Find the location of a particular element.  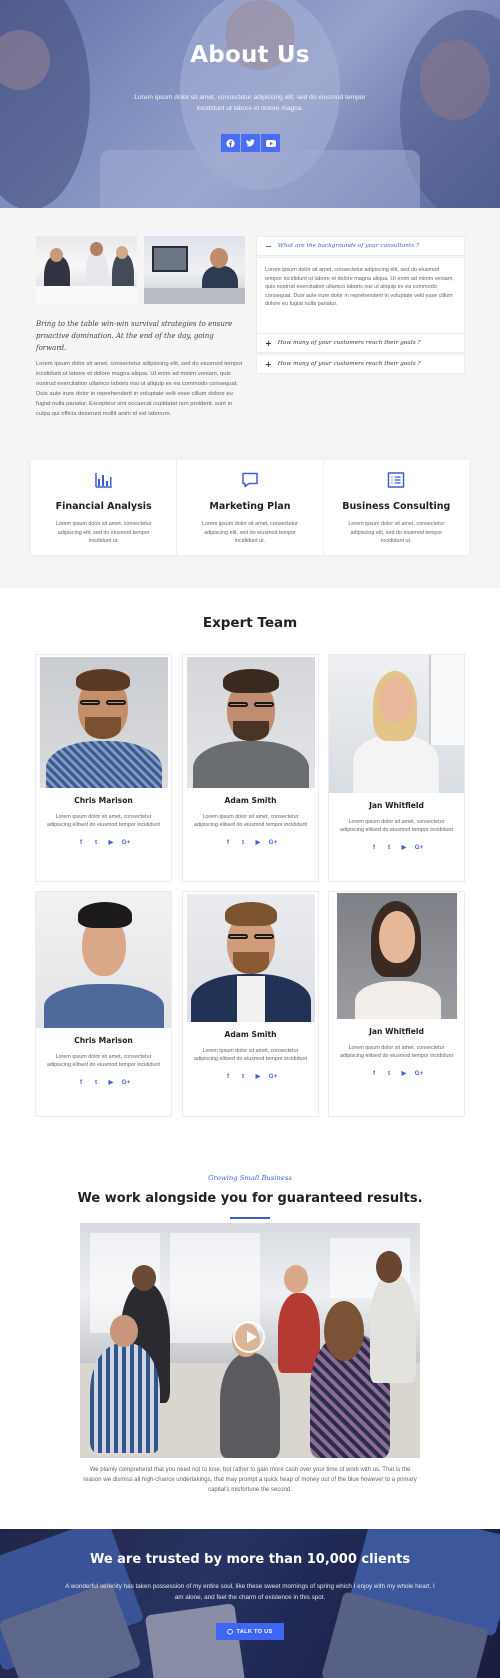

title-underline is located at coordinates (250, 1218).